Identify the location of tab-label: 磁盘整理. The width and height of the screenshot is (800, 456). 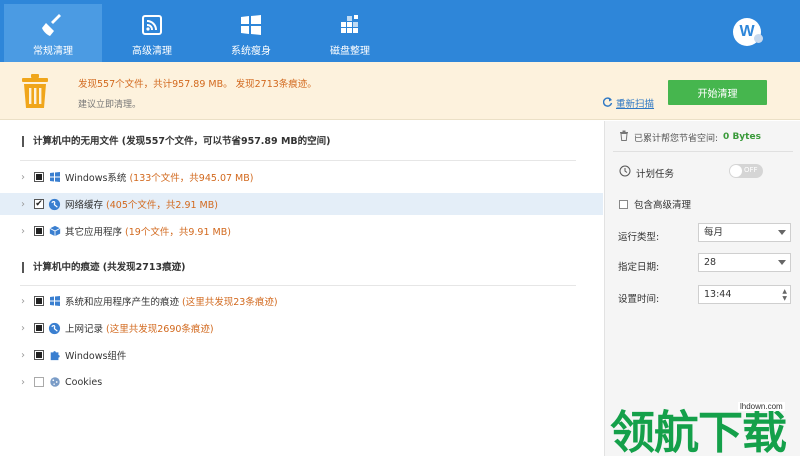
(350, 51).